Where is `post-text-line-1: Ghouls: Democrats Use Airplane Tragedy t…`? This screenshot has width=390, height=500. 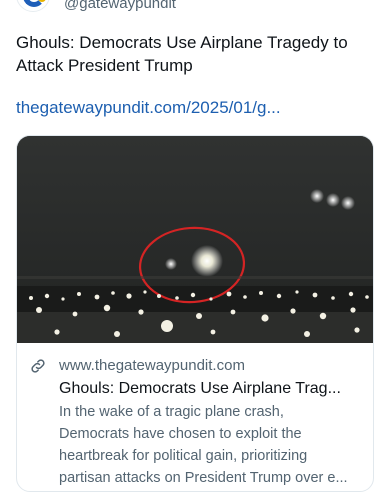
post-text-line-1: Ghouls: Democrats Use Airplane Tragedy t… is located at coordinates (182, 42).